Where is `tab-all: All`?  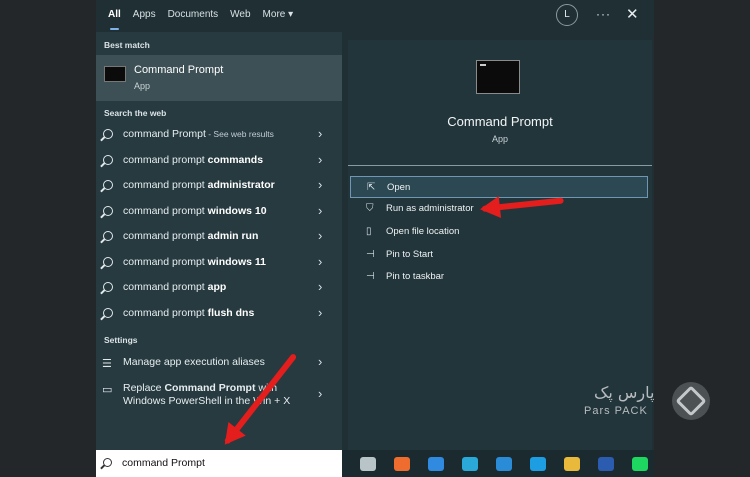
tab-all: All is located at coordinates (114, 16).